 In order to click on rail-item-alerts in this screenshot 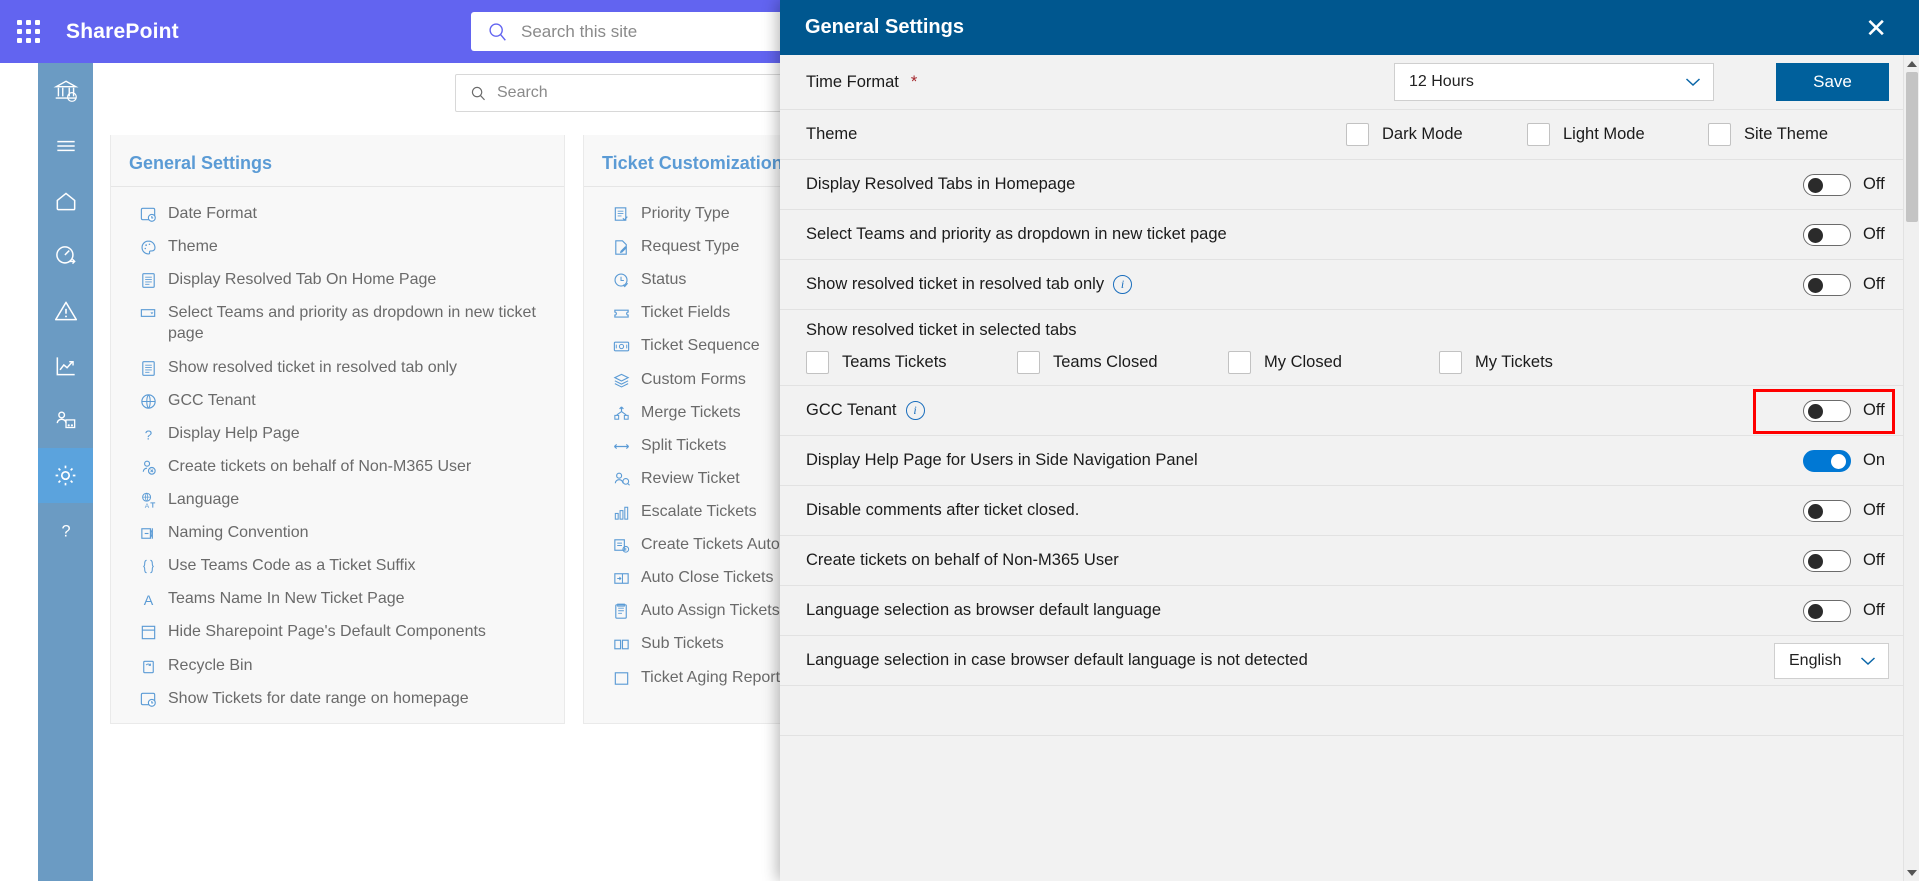, I will do `click(65, 310)`.